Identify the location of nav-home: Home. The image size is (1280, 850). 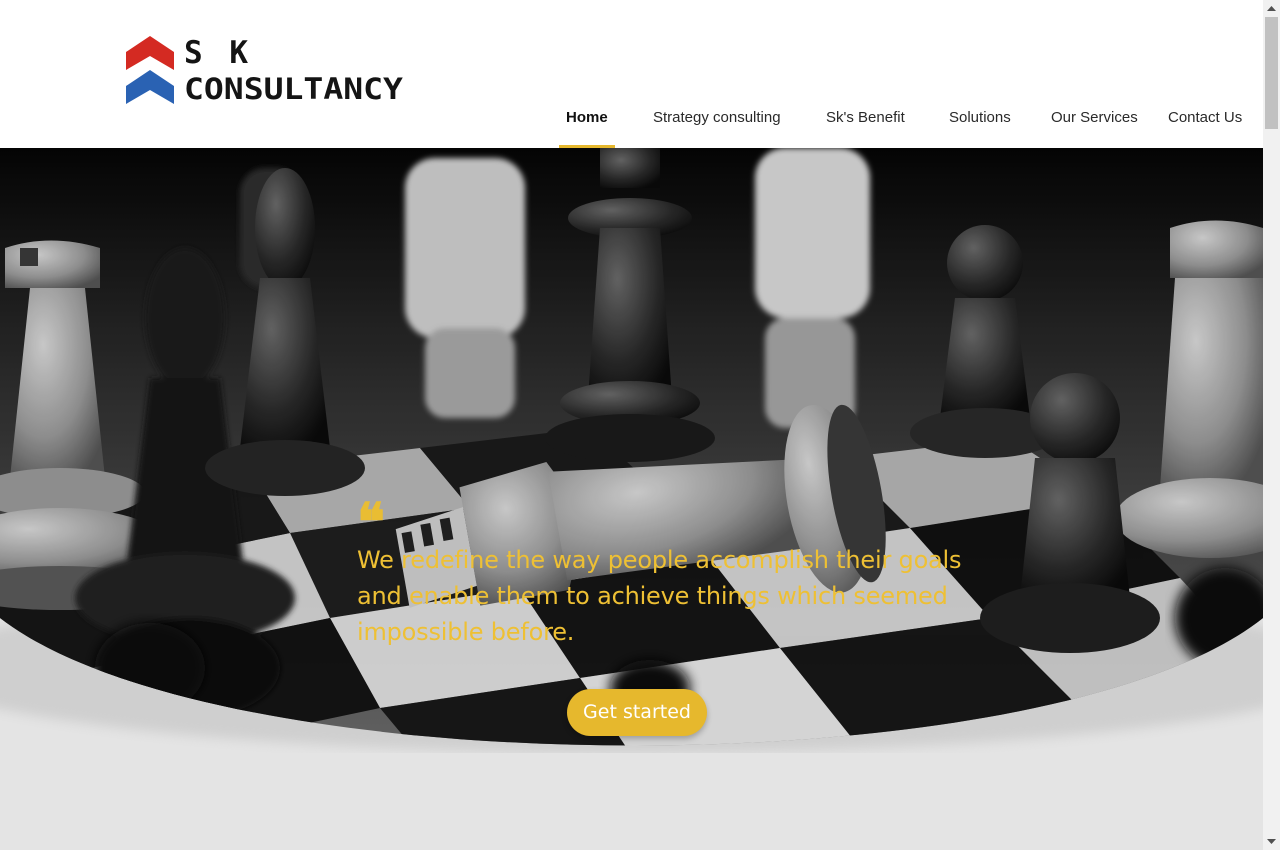
(587, 127).